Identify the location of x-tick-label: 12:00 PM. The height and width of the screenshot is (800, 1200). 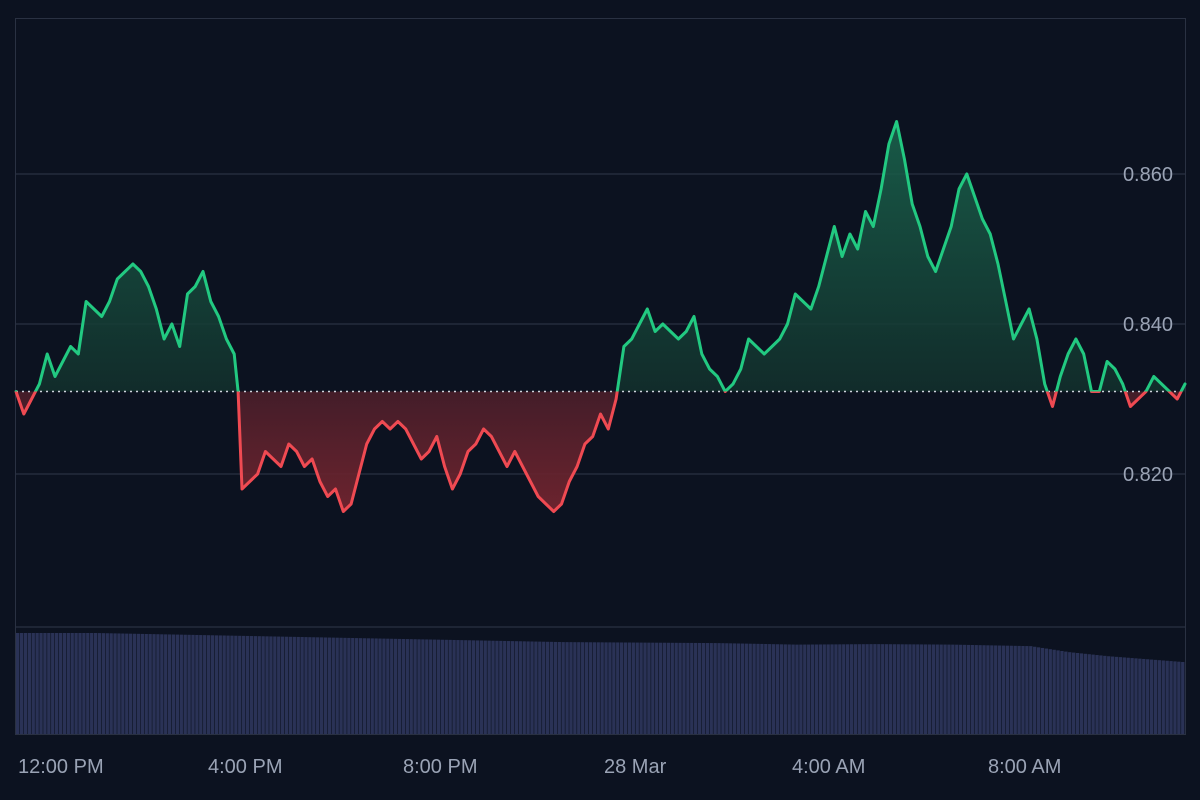
(61, 767).